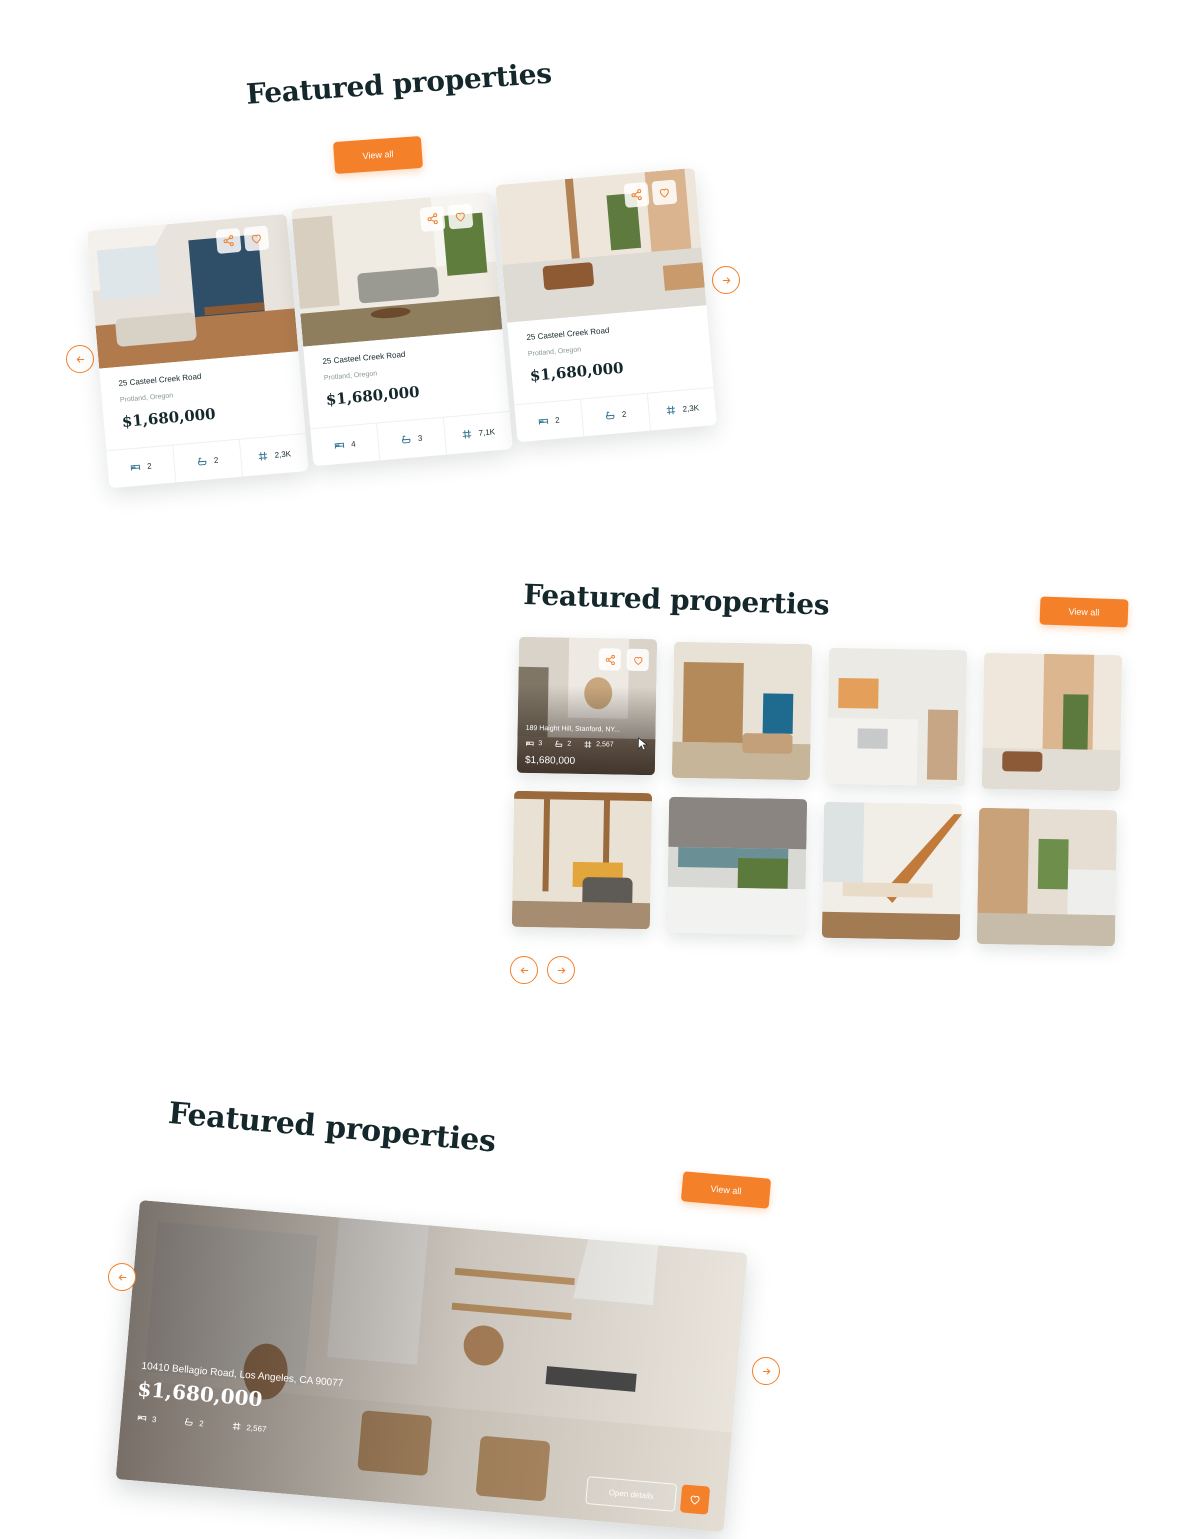 This screenshot has height=1539, width=1201. Describe the element at coordinates (642, 744) in the screenshot. I see `cursor-icon` at that location.